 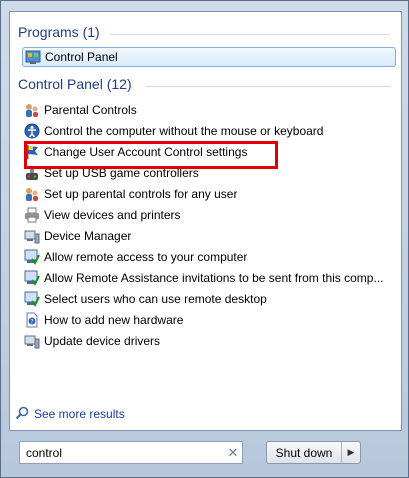 What do you see at coordinates (233, 453) in the screenshot?
I see `clear-search-icon: ✕` at bounding box center [233, 453].